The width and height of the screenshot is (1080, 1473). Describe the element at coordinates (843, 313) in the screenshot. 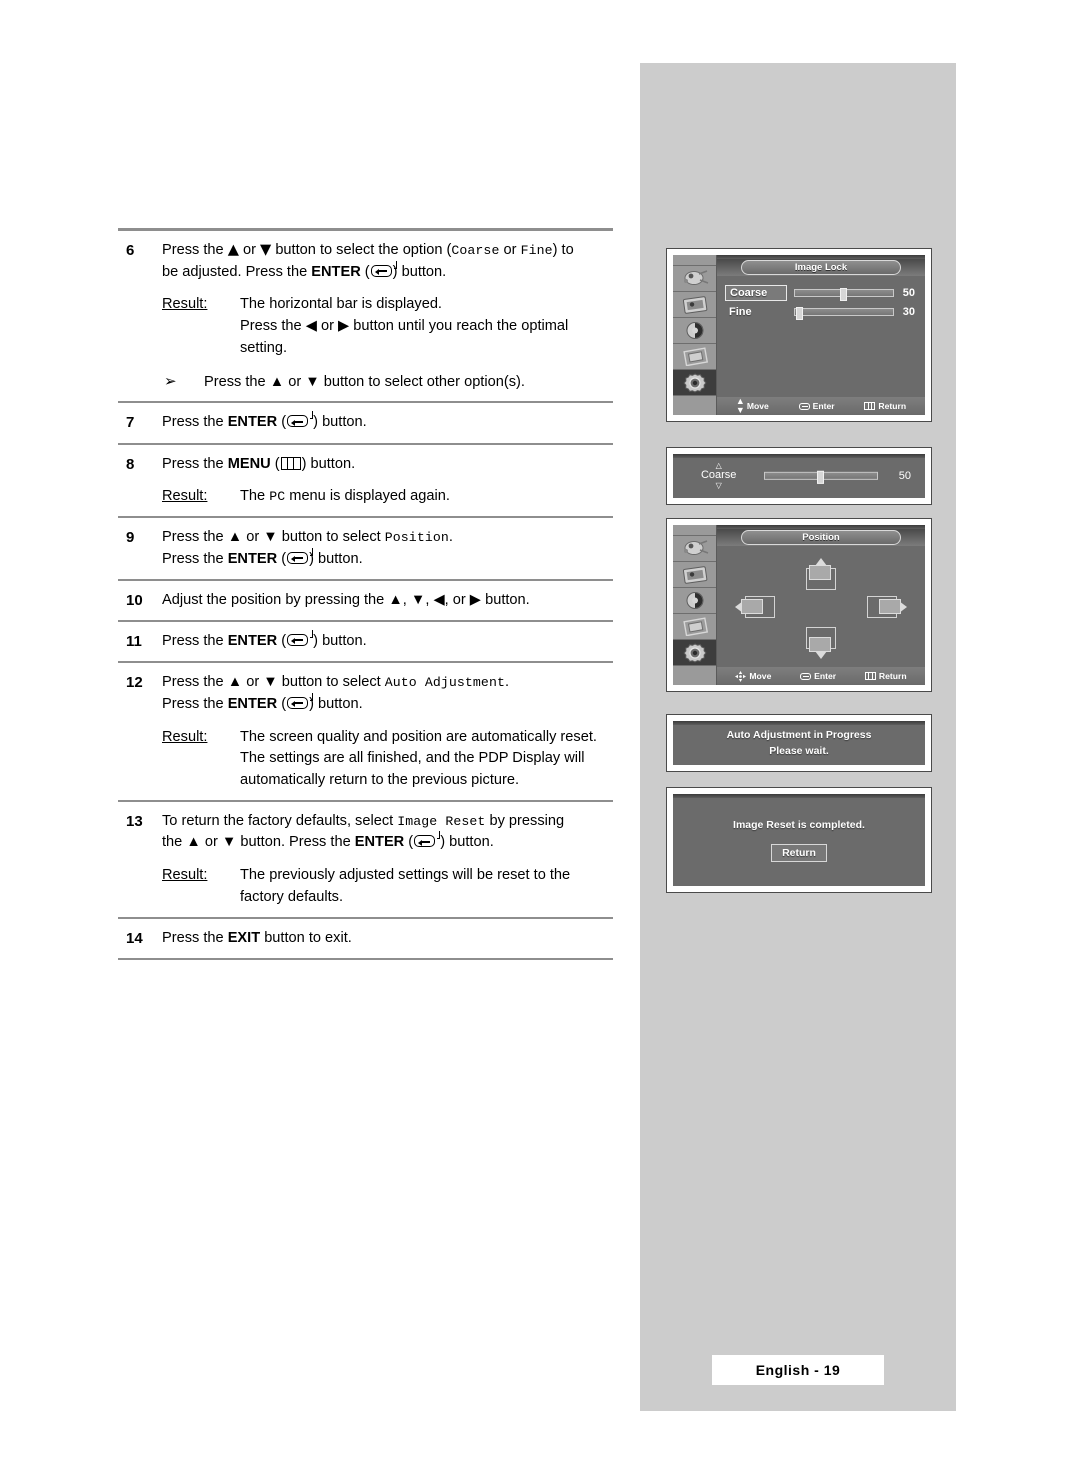

I see `fine-slider` at that location.